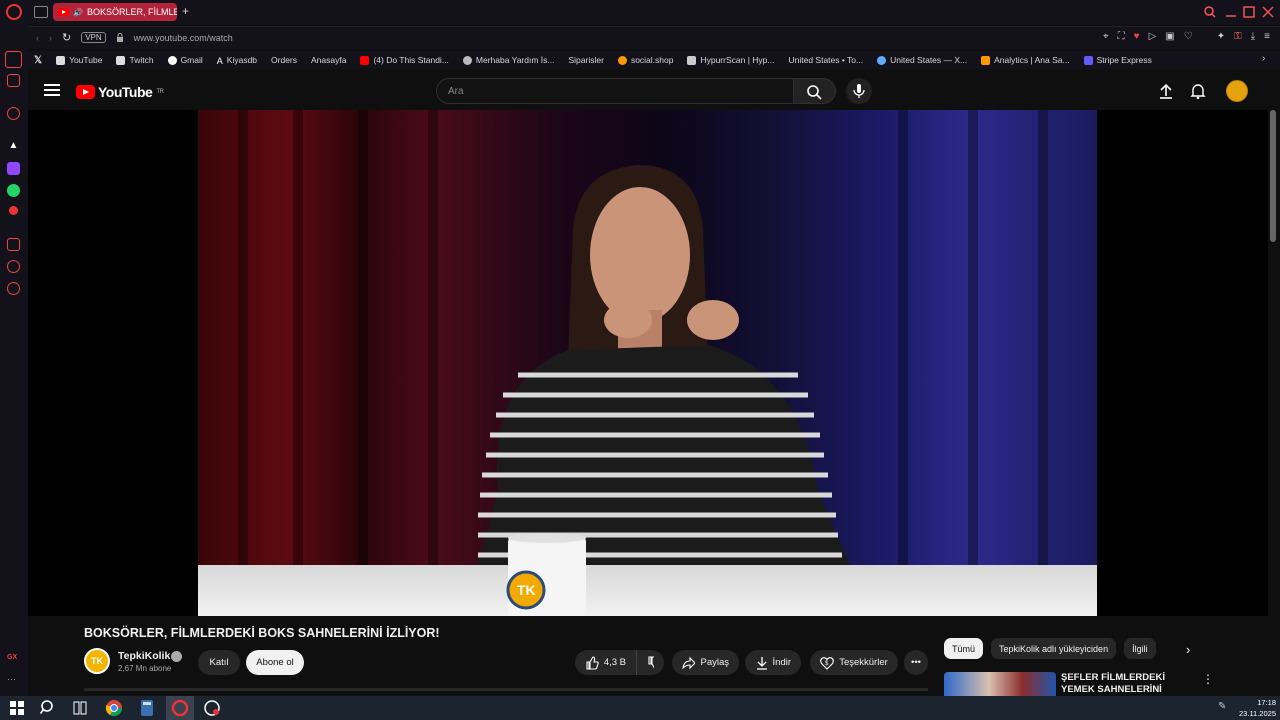 The width and height of the screenshot is (1280, 720). I want to click on whatsapp-icon, so click(13, 190).